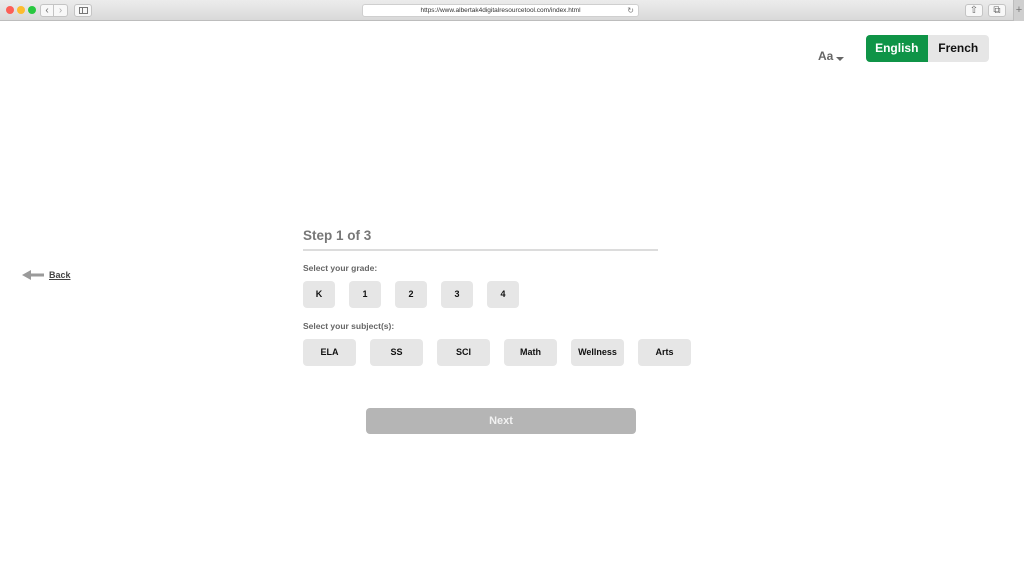 This screenshot has width=1024, height=576. I want to click on zoom-window-button, so click(32, 10).